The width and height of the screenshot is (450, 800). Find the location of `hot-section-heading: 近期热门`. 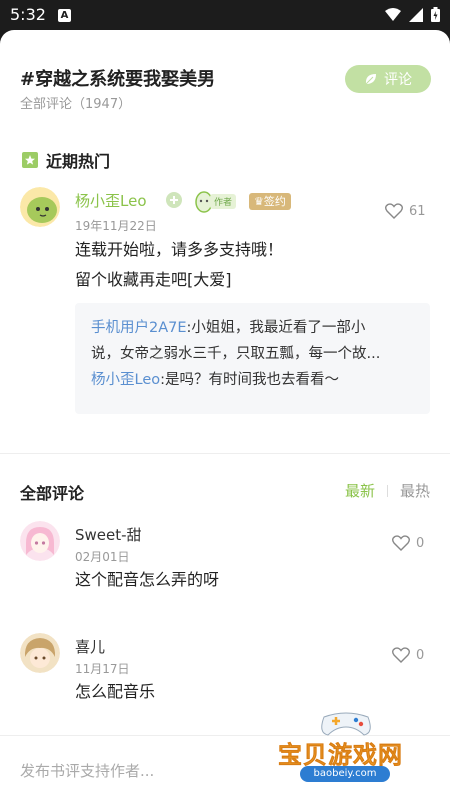

hot-section-heading: 近期热门 is located at coordinates (66, 160).